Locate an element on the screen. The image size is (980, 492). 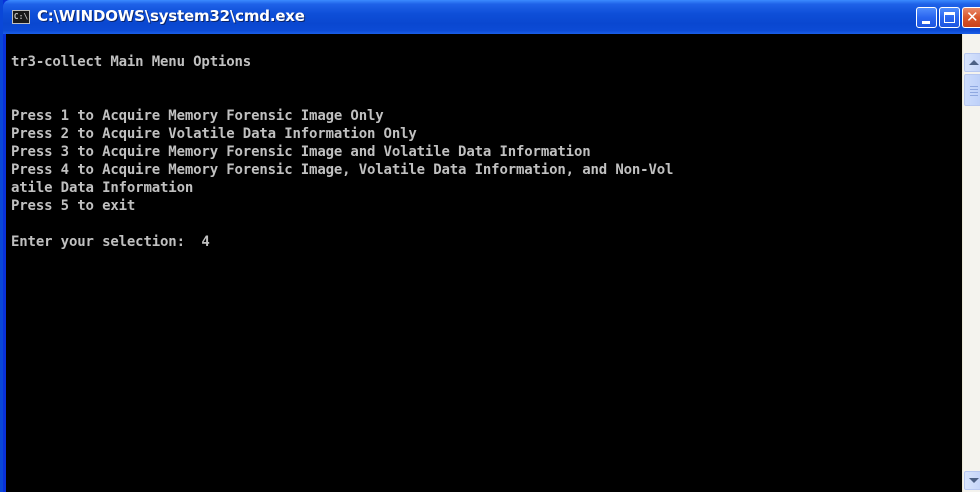
scroll-down-icon is located at coordinates (974, 480).